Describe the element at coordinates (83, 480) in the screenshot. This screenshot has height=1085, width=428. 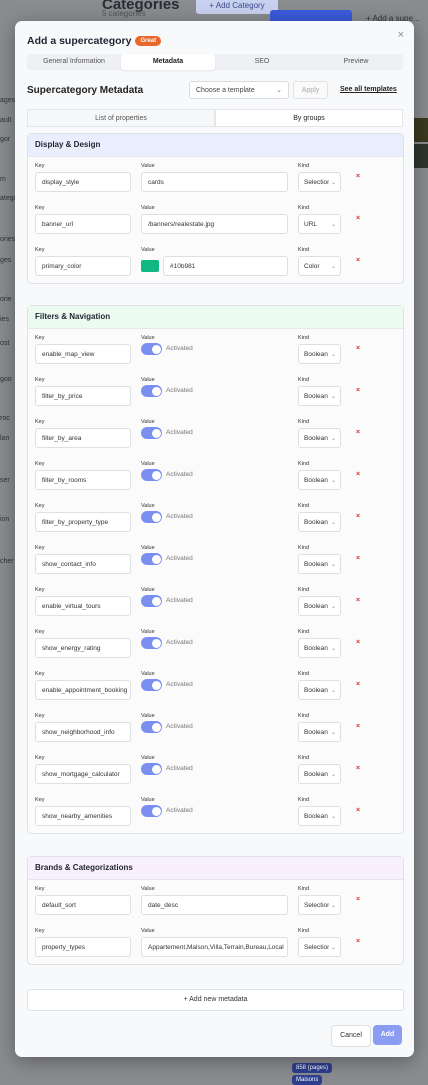
I see `key-input: filter_by_rooms` at that location.